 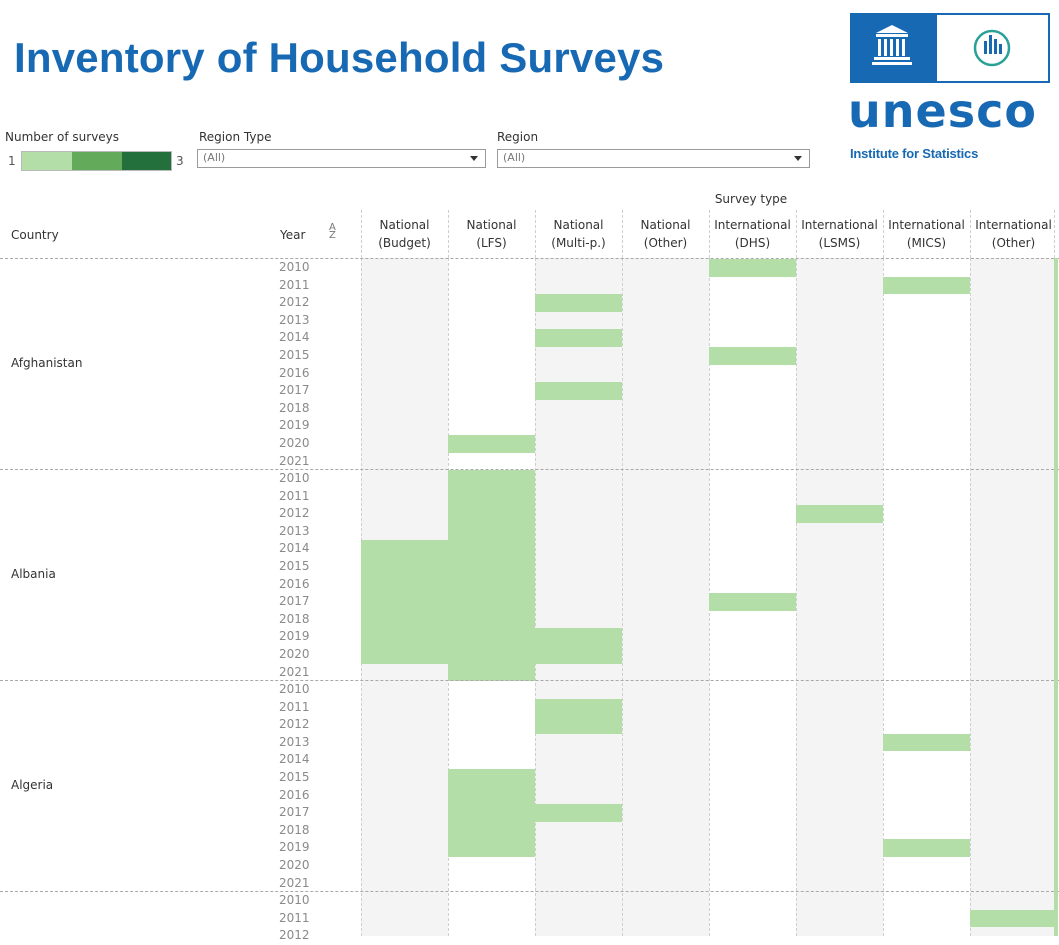 What do you see at coordinates (294, 583) in the screenshot?
I see `year-label: 2016` at bounding box center [294, 583].